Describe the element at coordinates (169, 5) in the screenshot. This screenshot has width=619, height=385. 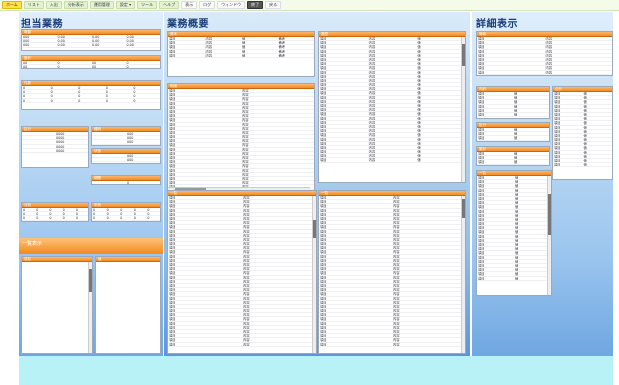
I see `menu-item-7: ヘルプ` at that location.